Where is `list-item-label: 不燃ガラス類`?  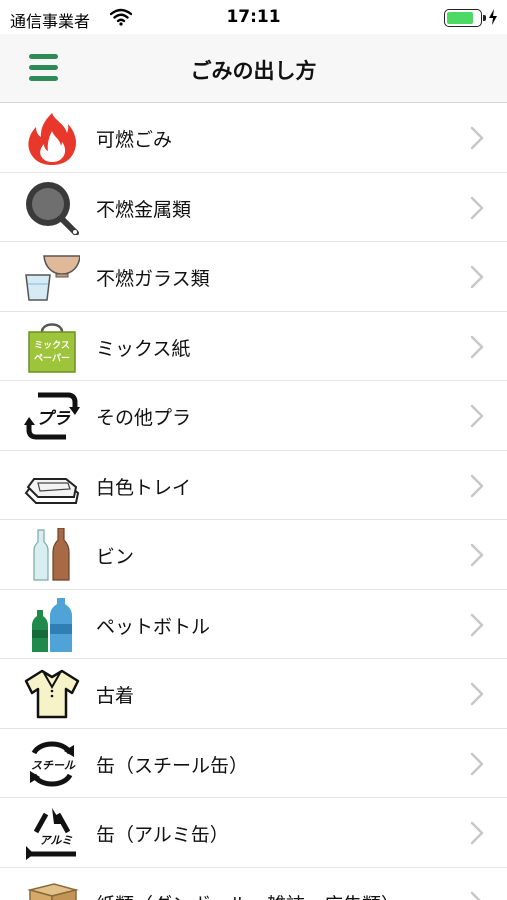 list-item-label: 不燃ガラス類 is located at coordinates (153, 279).